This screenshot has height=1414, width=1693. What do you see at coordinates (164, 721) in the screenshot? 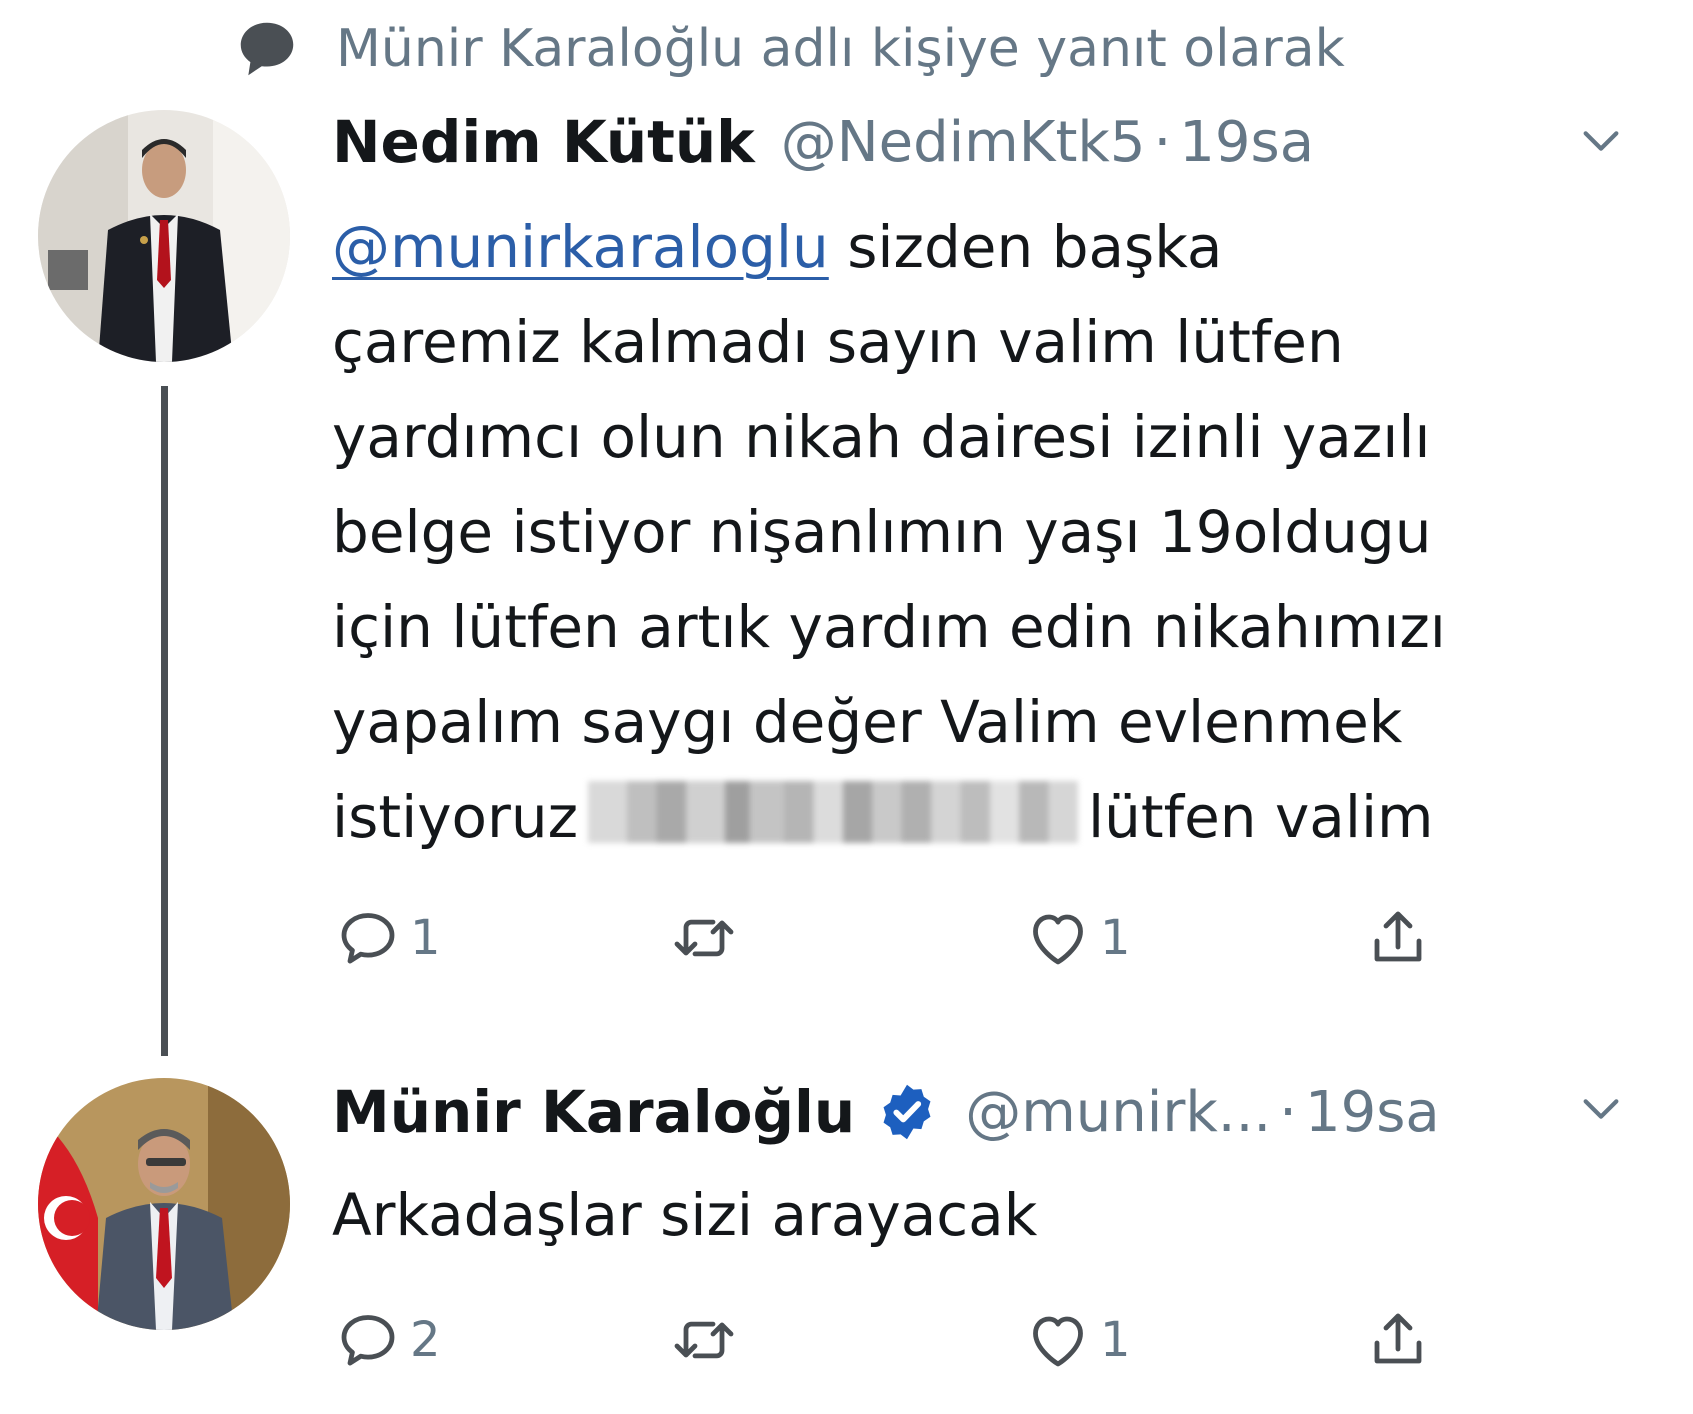
I see `thread-connector-line` at bounding box center [164, 721].